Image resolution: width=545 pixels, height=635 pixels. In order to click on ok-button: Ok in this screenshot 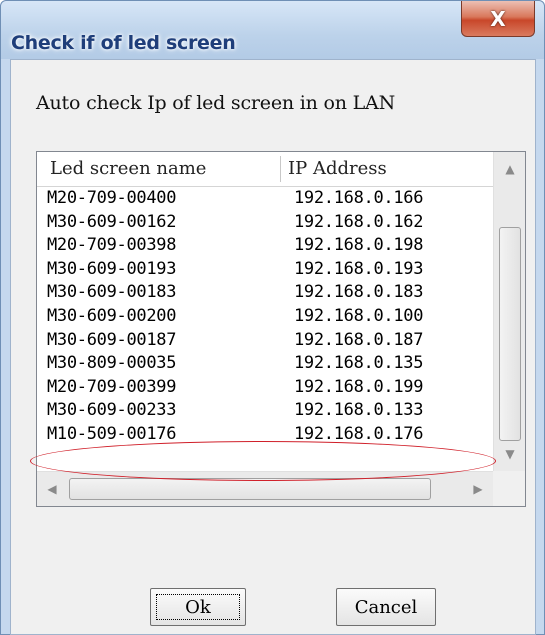, I will do `click(198, 607)`.